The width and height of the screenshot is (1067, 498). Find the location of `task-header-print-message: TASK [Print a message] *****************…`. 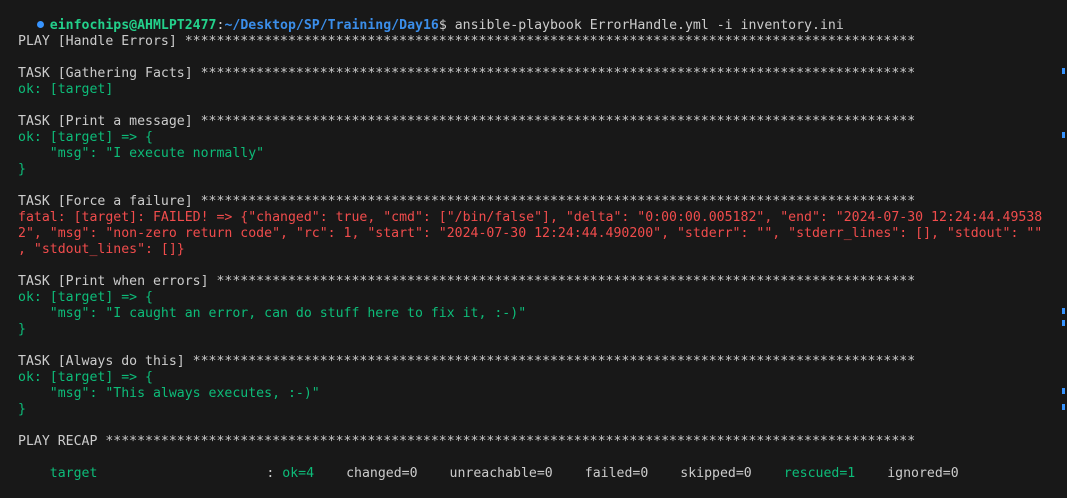

task-header-print-message: TASK [Print a message] *****************… is located at coordinates (467, 121).